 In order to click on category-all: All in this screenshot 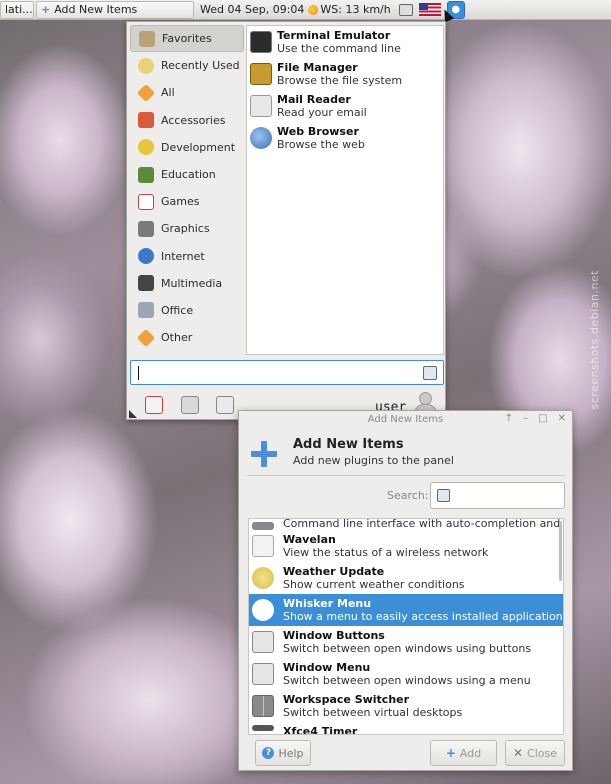, I will do `click(187, 92)`.